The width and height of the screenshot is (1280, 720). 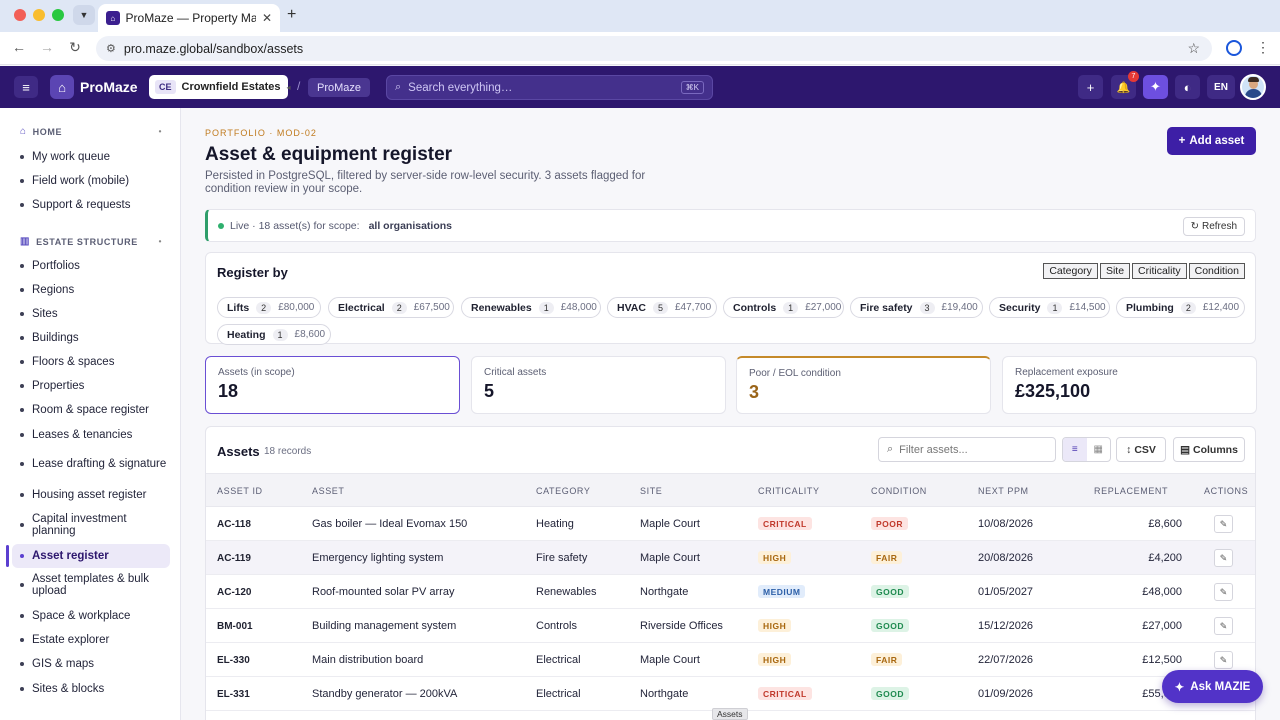 What do you see at coordinates (916, 307) in the screenshot?
I see `category-chip-fire-safety: Fire safety 3 £19,400` at bounding box center [916, 307].